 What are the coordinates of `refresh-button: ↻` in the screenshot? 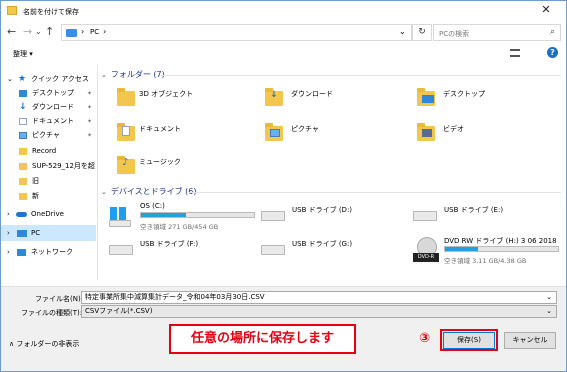 It's located at (422, 32).